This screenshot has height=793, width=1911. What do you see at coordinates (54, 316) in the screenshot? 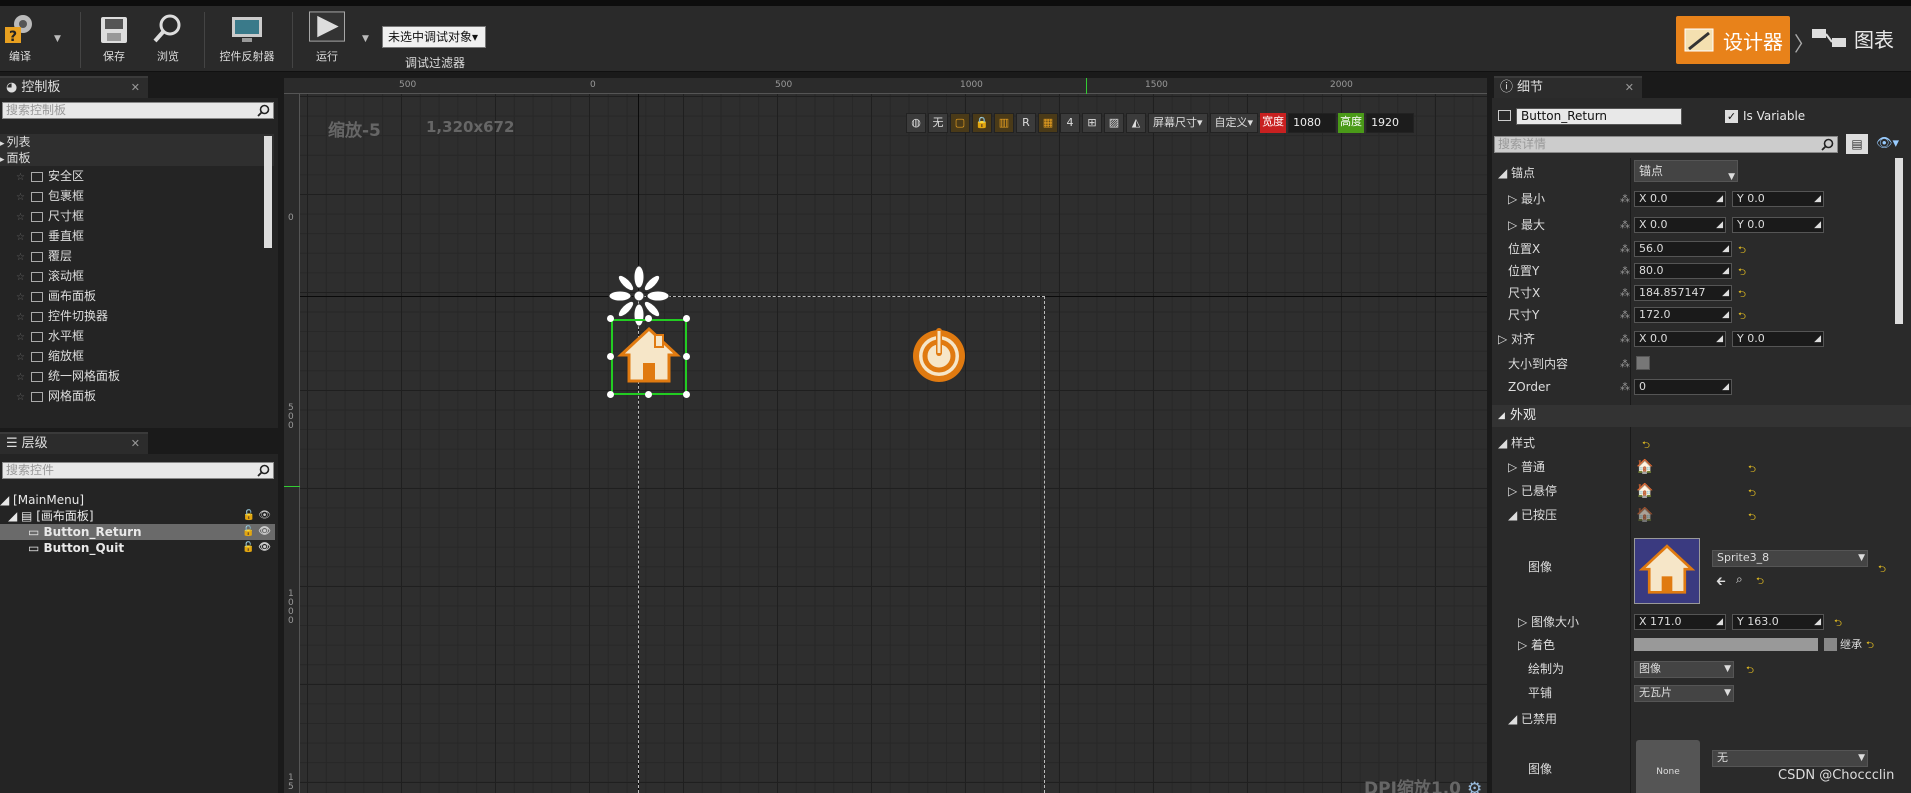
I see `palette-item: ☆ 控件切换器` at bounding box center [54, 316].